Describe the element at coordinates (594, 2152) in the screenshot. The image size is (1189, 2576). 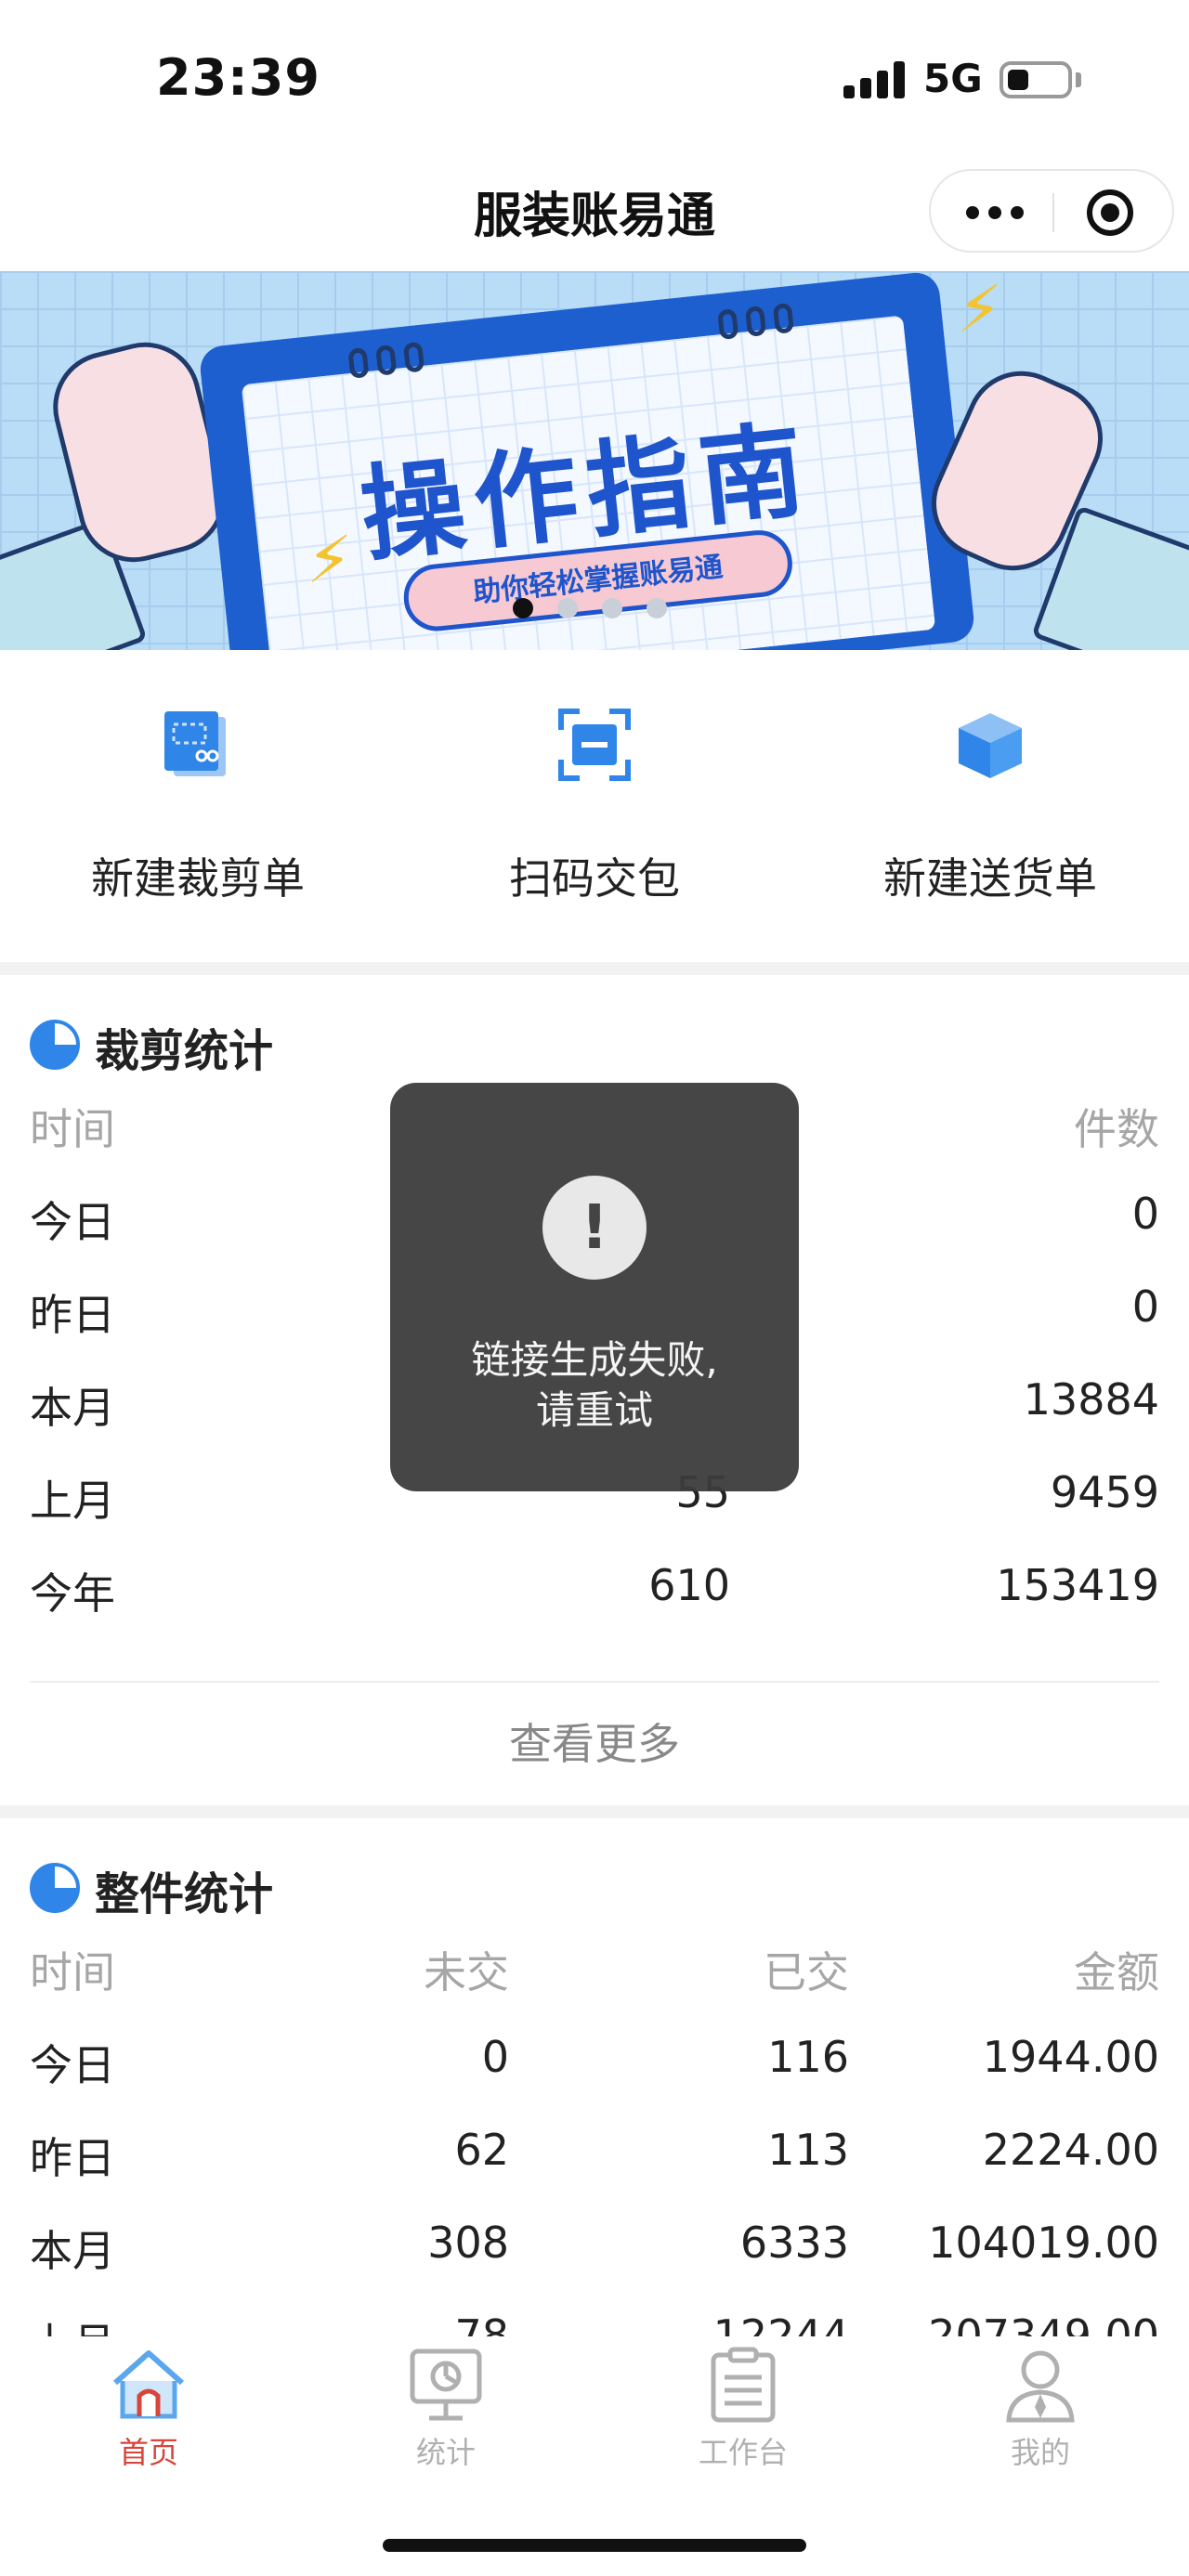
I see `table-row: 昨日 62 113 2224.00` at that location.